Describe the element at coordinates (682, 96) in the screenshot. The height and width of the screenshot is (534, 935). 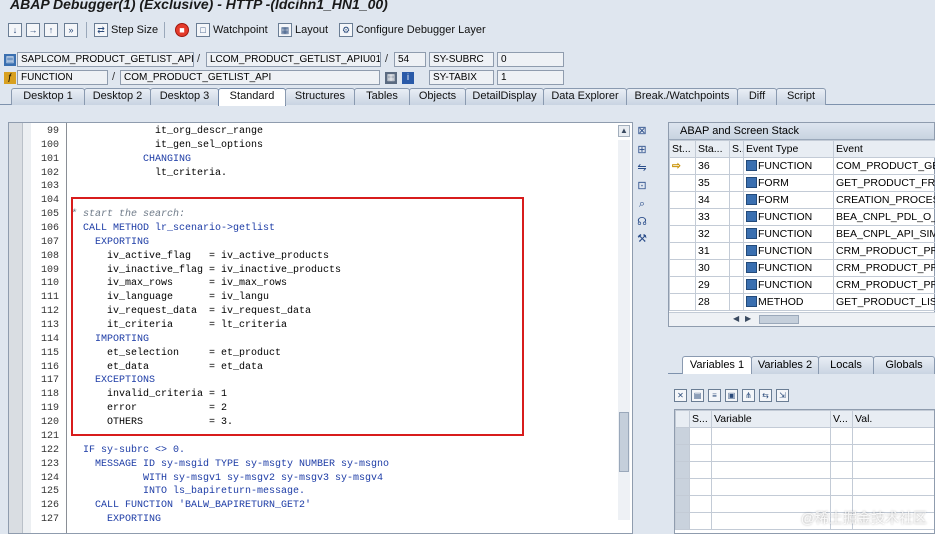
I see `tab-break-watchpoints: Break./Watchpoints` at that location.